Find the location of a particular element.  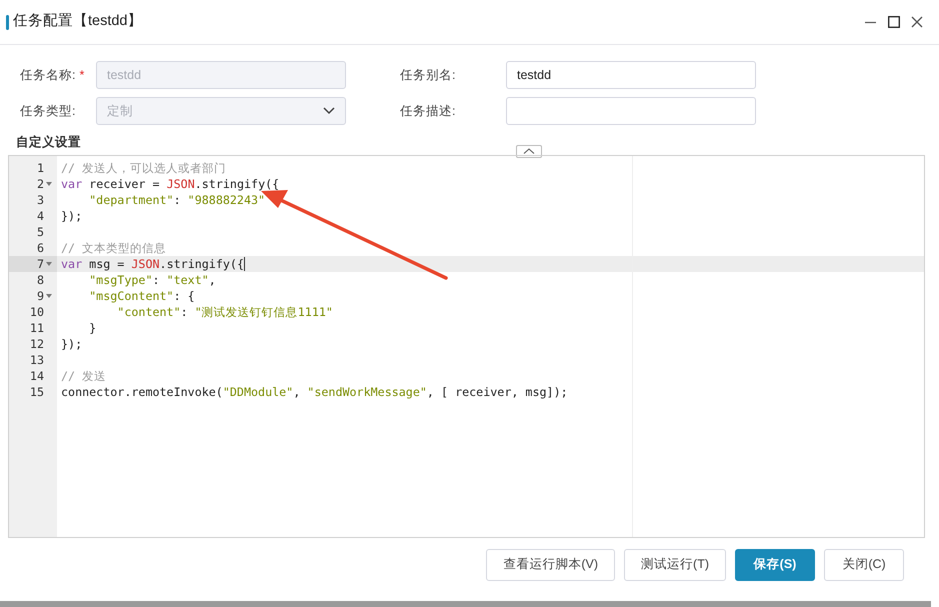

line-number: 7 is located at coordinates (40, 264).